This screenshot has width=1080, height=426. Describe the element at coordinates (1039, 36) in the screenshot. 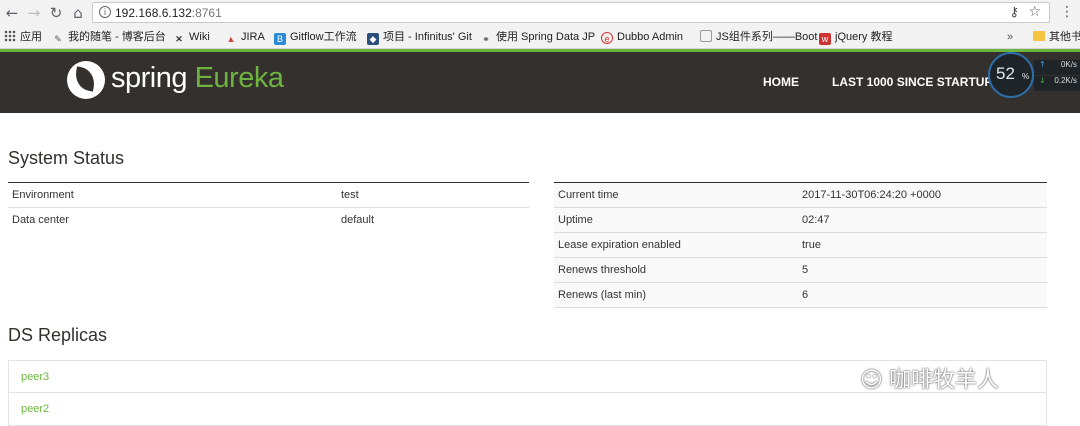

I see `folder-icon` at that location.